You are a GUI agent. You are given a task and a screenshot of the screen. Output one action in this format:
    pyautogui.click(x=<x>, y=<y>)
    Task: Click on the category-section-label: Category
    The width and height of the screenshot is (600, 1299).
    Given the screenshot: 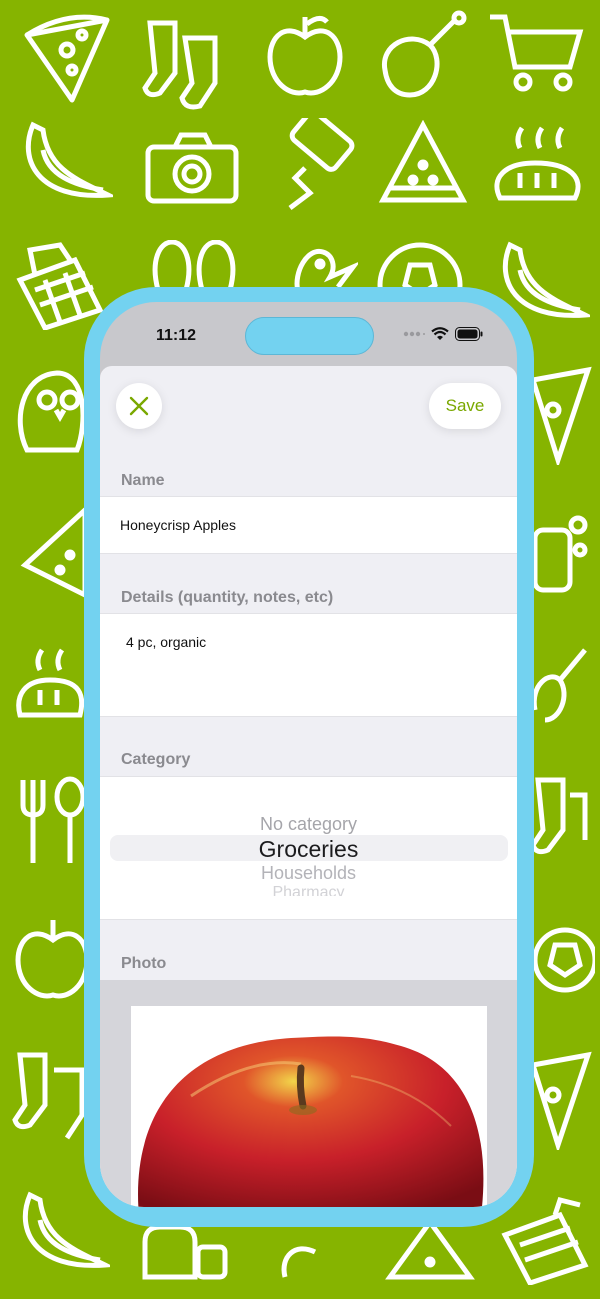 What is the action you would take?
    pyautogui.click(x=156, y=759)
    